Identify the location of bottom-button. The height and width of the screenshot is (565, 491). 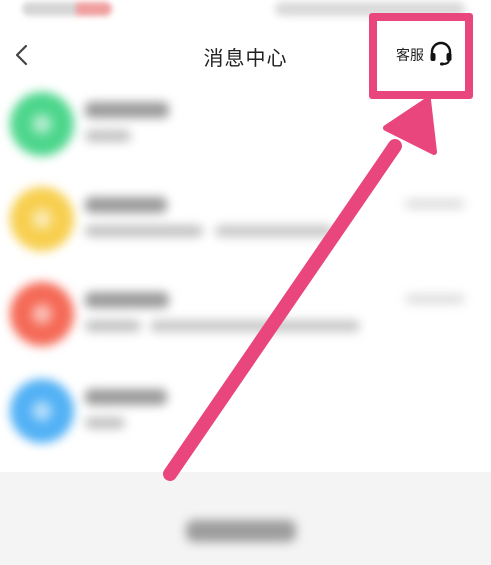
(241, 531).